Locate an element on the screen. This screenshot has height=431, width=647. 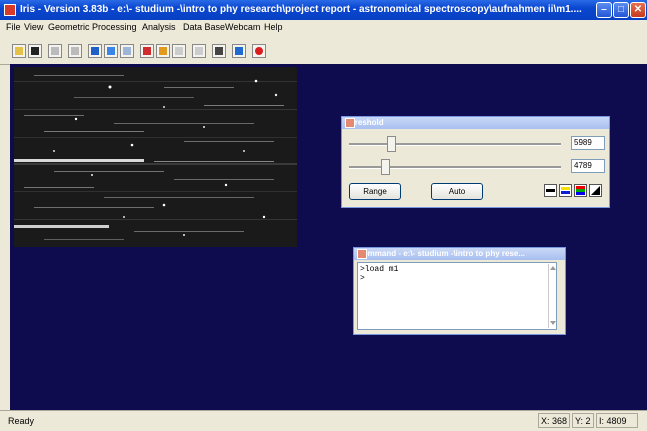
menu-analysis: Analysis is located at coordinates (159, 27).